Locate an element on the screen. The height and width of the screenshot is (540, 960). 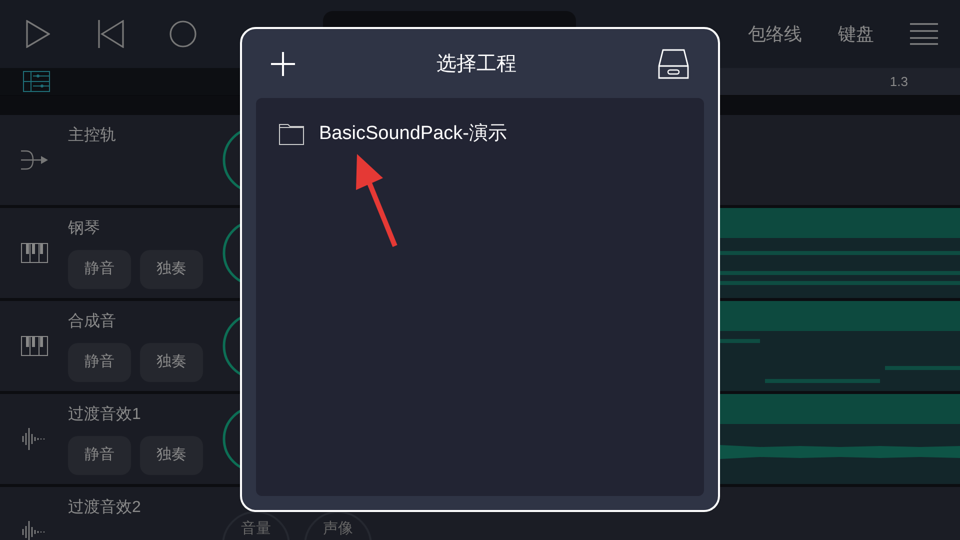
dialog-title: 选择工程 is located at coordinates (476, 64).